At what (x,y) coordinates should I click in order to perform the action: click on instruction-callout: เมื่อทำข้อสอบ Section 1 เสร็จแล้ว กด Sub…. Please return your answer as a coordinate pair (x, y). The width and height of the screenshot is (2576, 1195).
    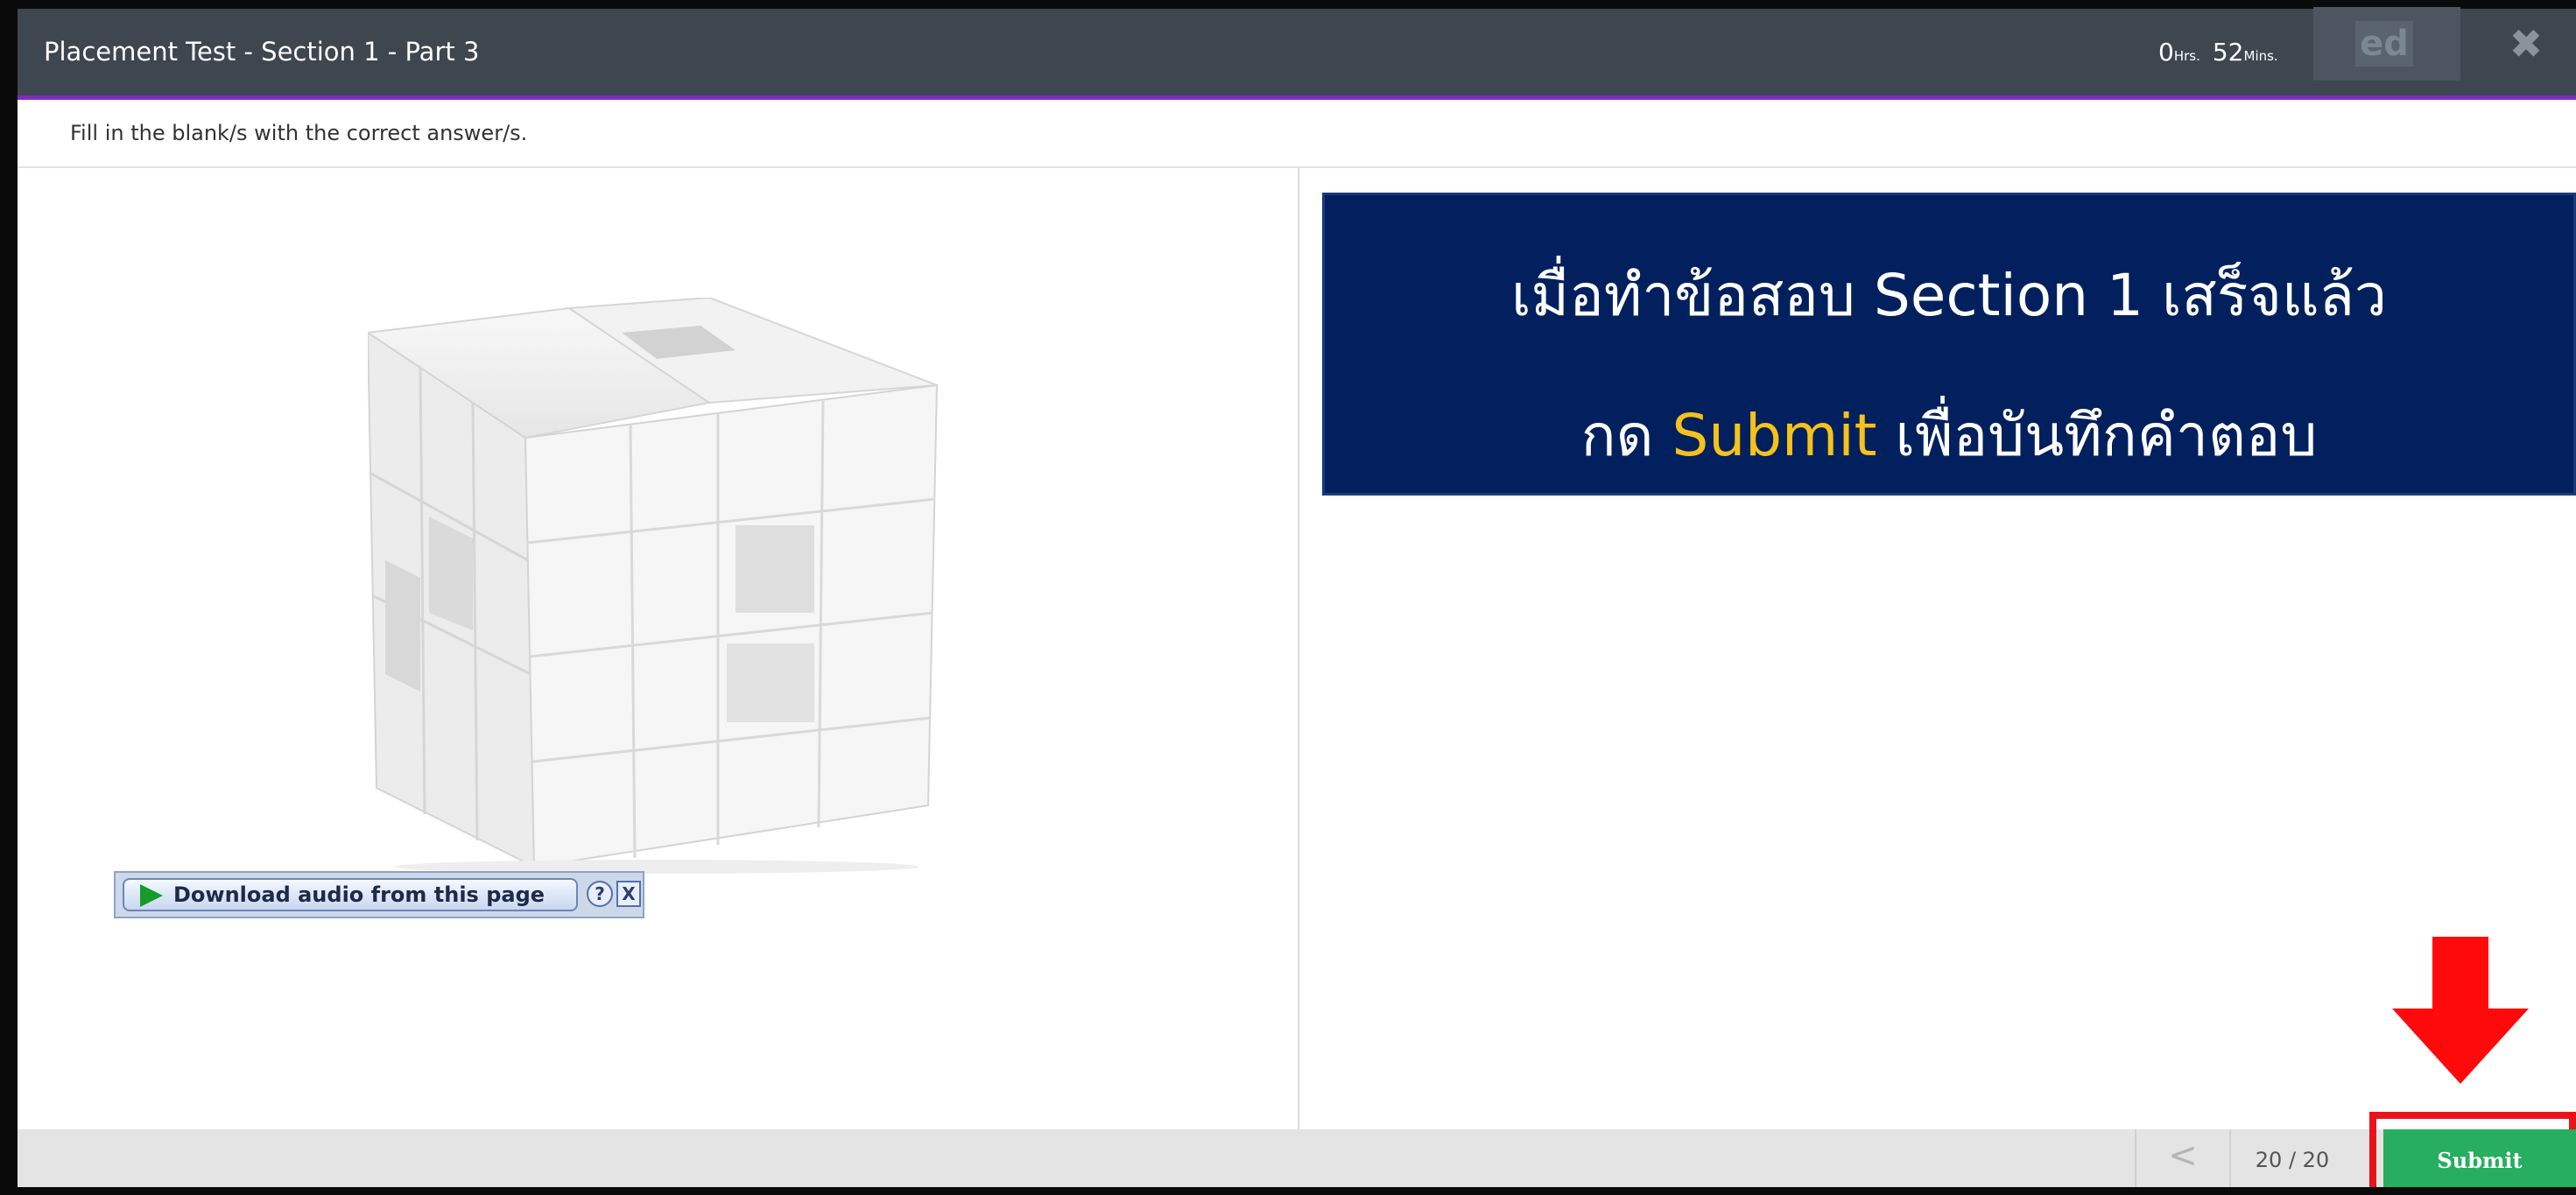
    Looking at the image, I should click on (1949, 345).